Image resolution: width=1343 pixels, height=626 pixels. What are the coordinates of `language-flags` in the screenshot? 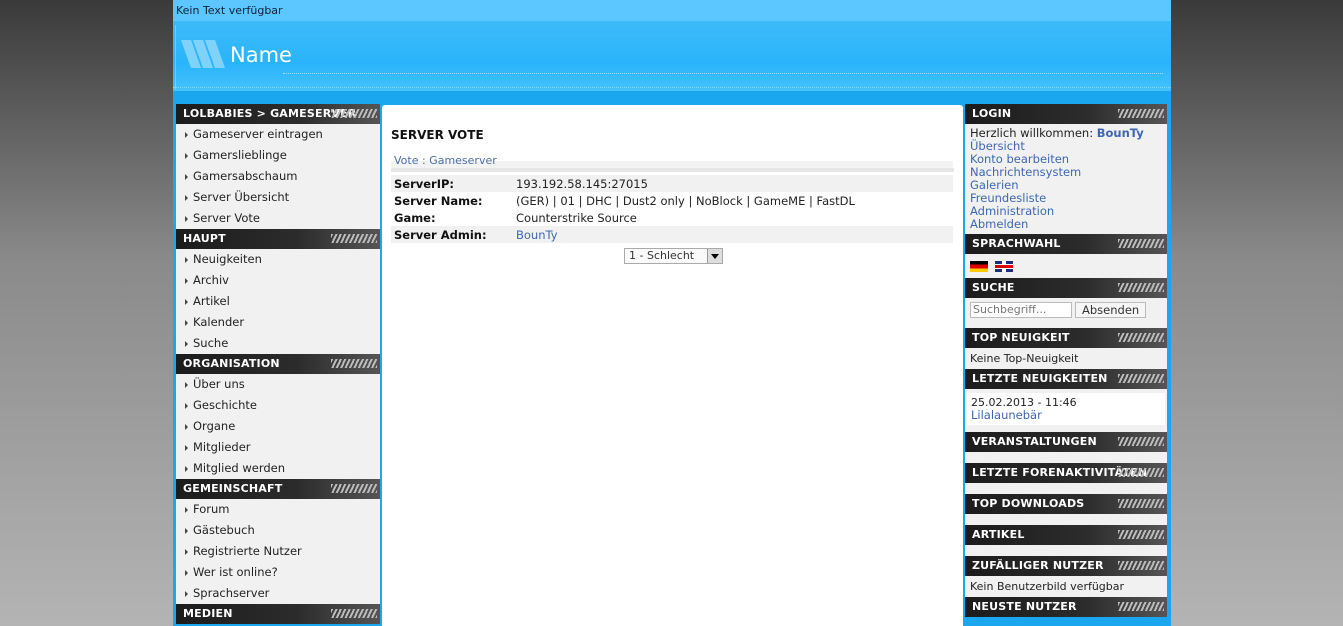 It's located at (1066, 266).